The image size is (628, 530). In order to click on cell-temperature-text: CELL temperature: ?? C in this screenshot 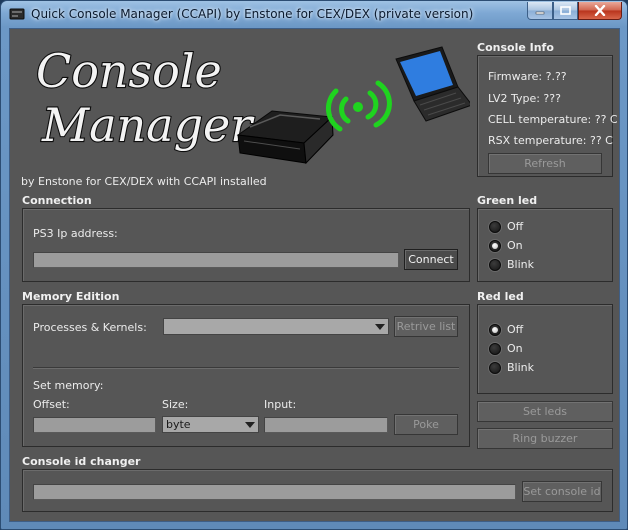, I will do `click(553, 119)`.